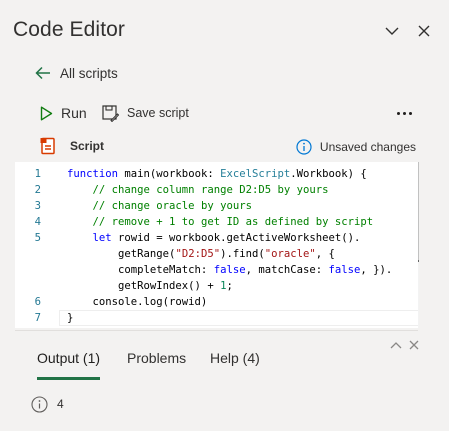  I want to click on code-line: }, so click(229, 318).